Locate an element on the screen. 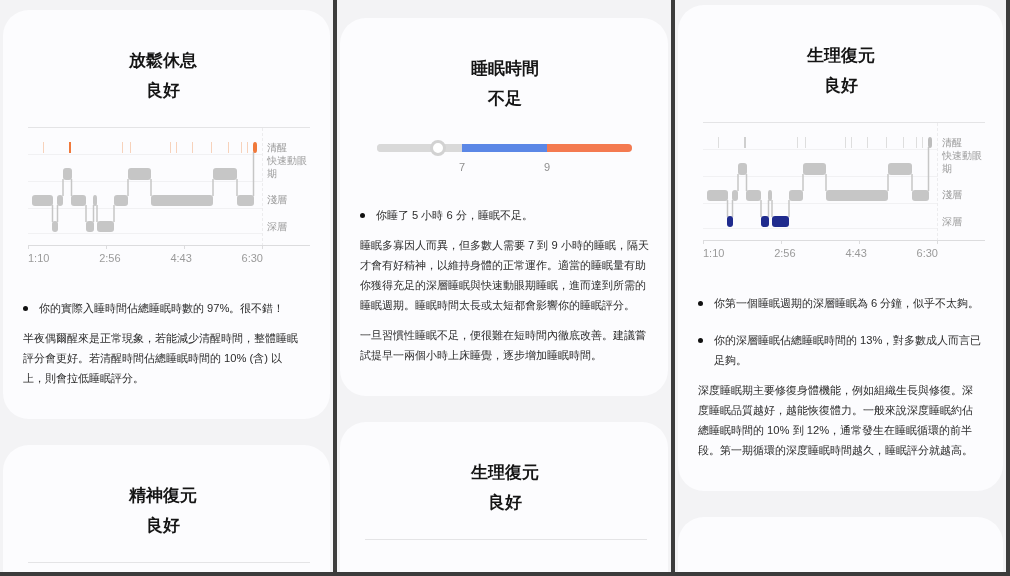 Image resolution: width=1010 pixels, height=576 pixels. range-label: 7 is located at coordinates (462, 167).